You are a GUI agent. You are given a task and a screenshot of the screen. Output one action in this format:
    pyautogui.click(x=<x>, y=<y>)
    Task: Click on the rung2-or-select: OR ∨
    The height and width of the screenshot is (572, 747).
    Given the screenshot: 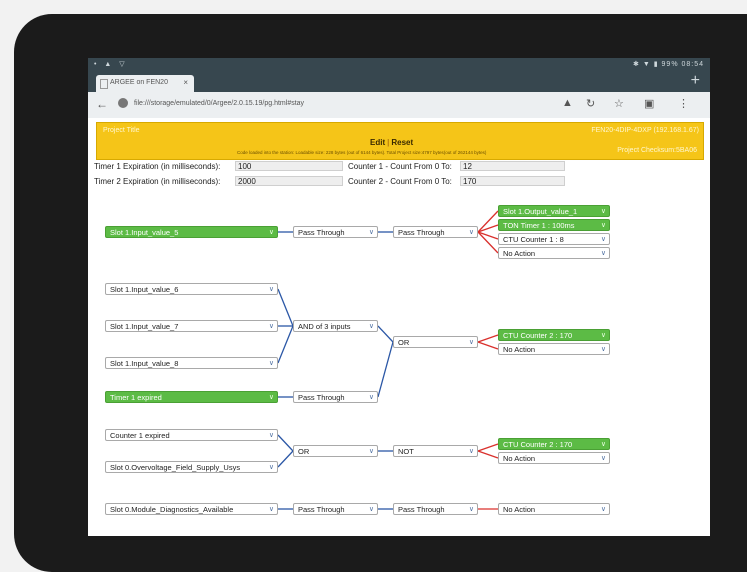 What is the action you would take?
    pyautogui.click(x=435, y=342)
    